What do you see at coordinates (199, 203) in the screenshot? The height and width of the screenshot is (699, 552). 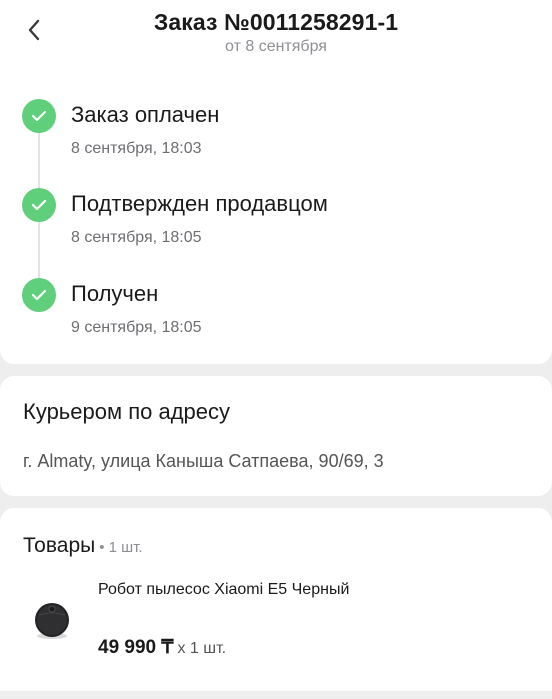 I see `status-step-title: Подтвержден продавцом` at bounding box center [199, 203].